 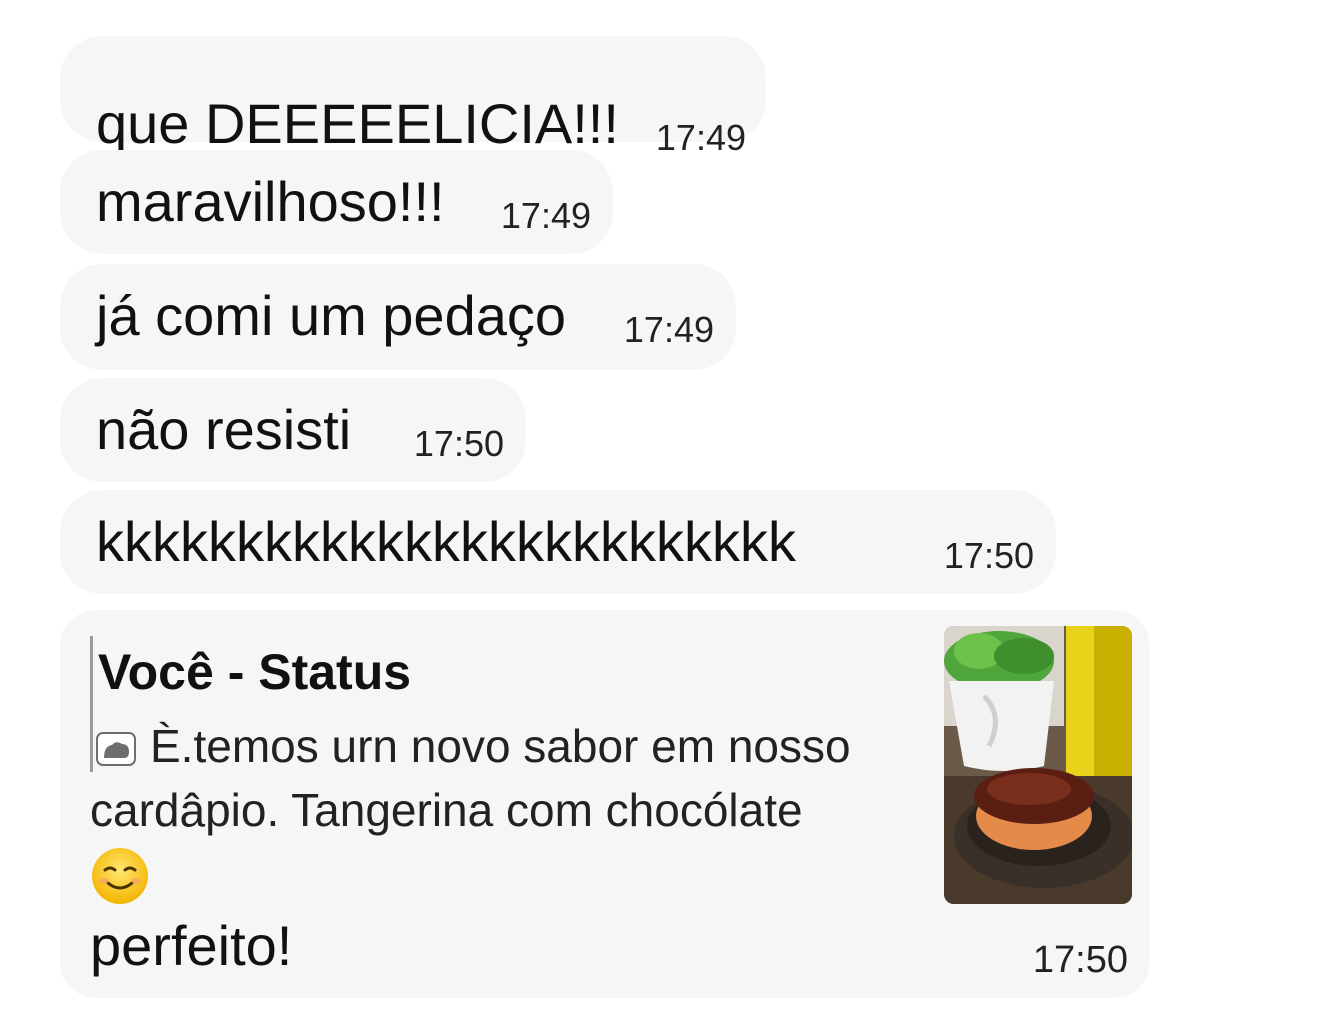 I want to click on message-text: já comi um pedaço, so click(x=331, y=315).